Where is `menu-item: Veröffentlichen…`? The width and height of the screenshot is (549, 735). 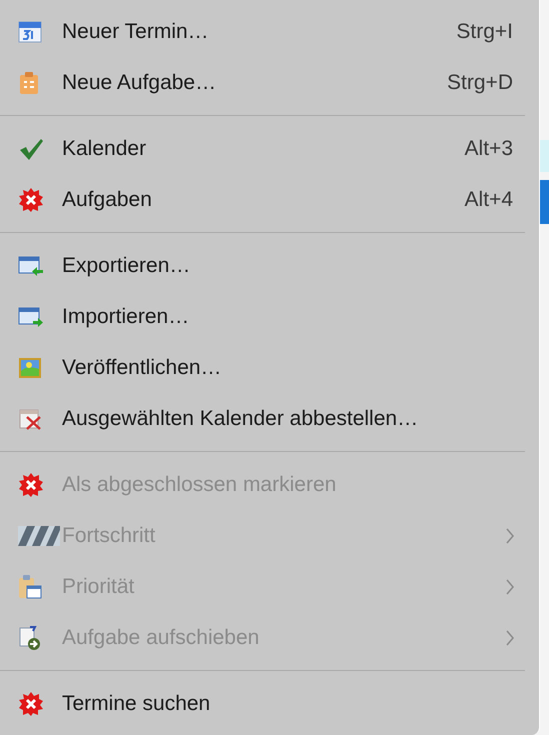 menu-item: Veröffentlichen… is located at coordinates (269, 367).